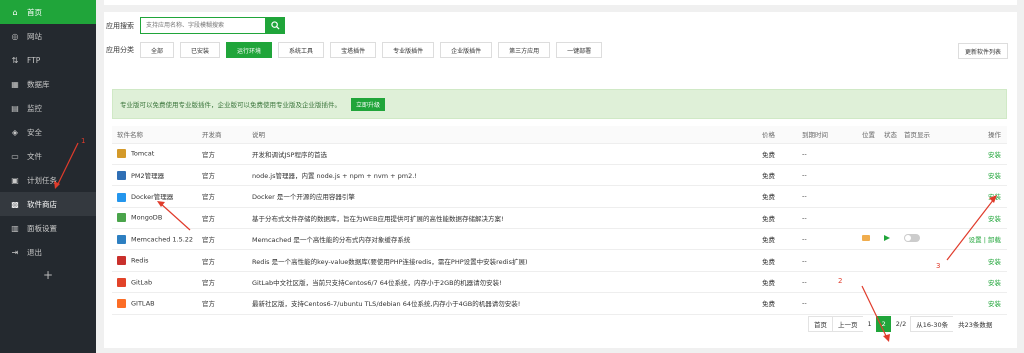 Image resolution: width=1024 pixels, height=353 pixels. I want to click on cell-operation: 设置 | 卸载, so click(978, 239).